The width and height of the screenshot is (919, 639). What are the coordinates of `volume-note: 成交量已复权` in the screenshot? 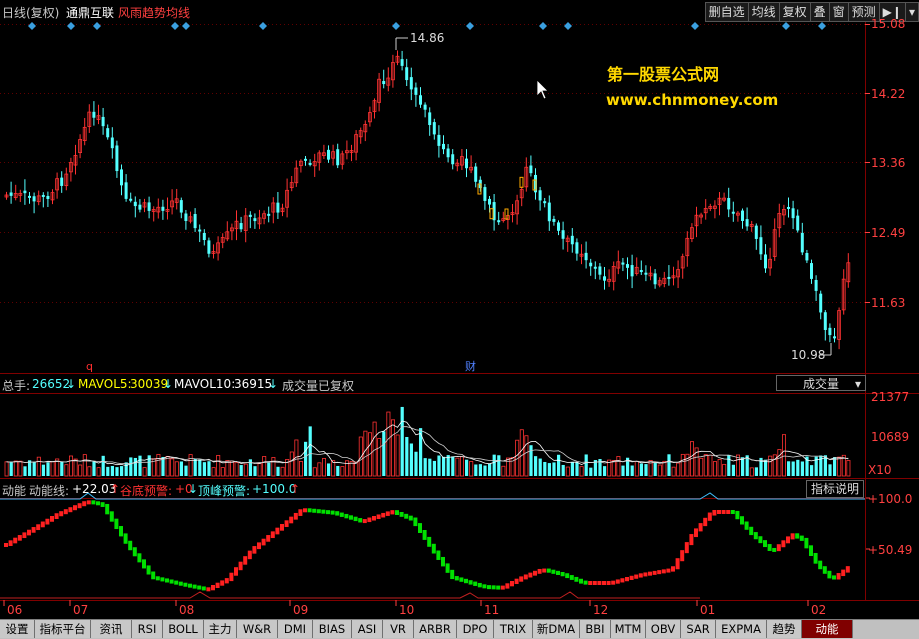 It's located at (318, 386).